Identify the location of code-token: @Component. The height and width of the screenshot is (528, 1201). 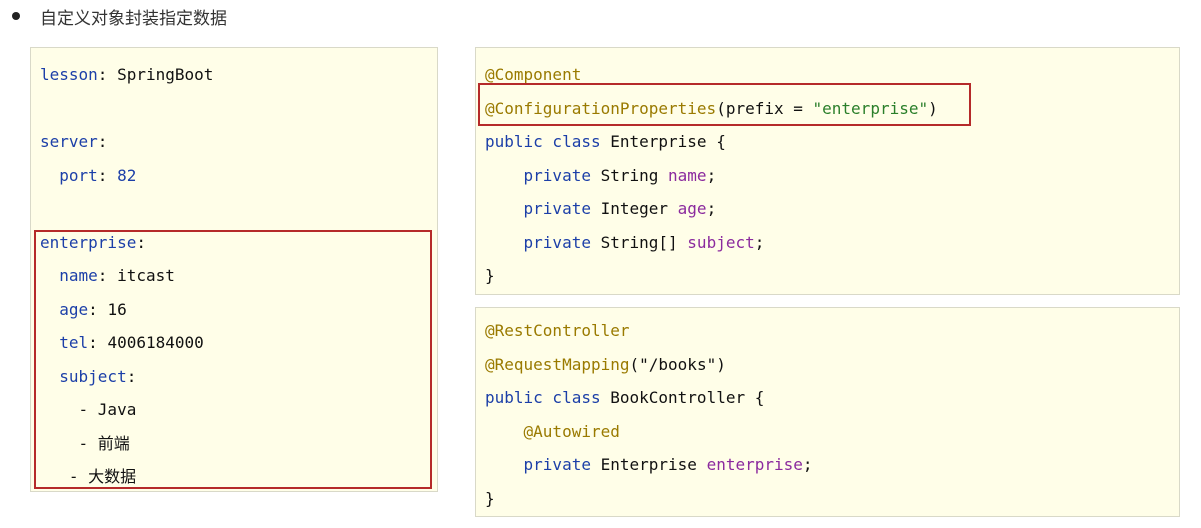
(533, 74).